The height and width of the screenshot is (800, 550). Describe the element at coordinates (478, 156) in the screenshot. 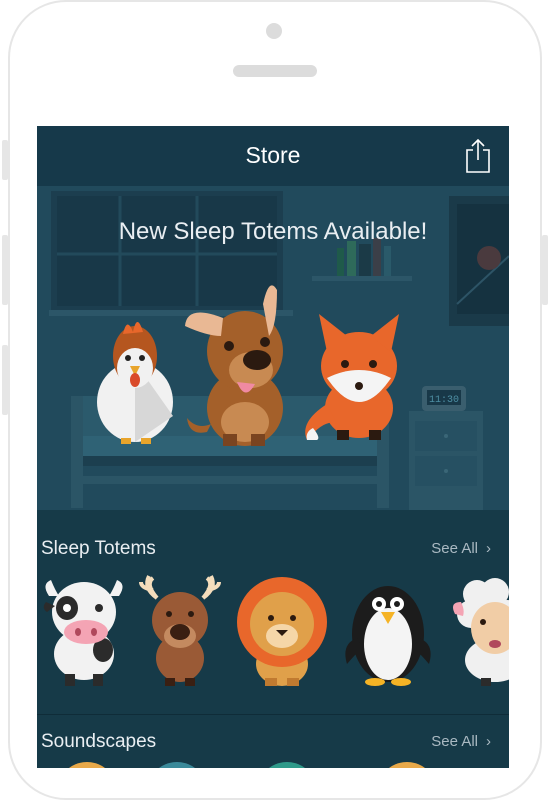

I see `share-icon` at that location.